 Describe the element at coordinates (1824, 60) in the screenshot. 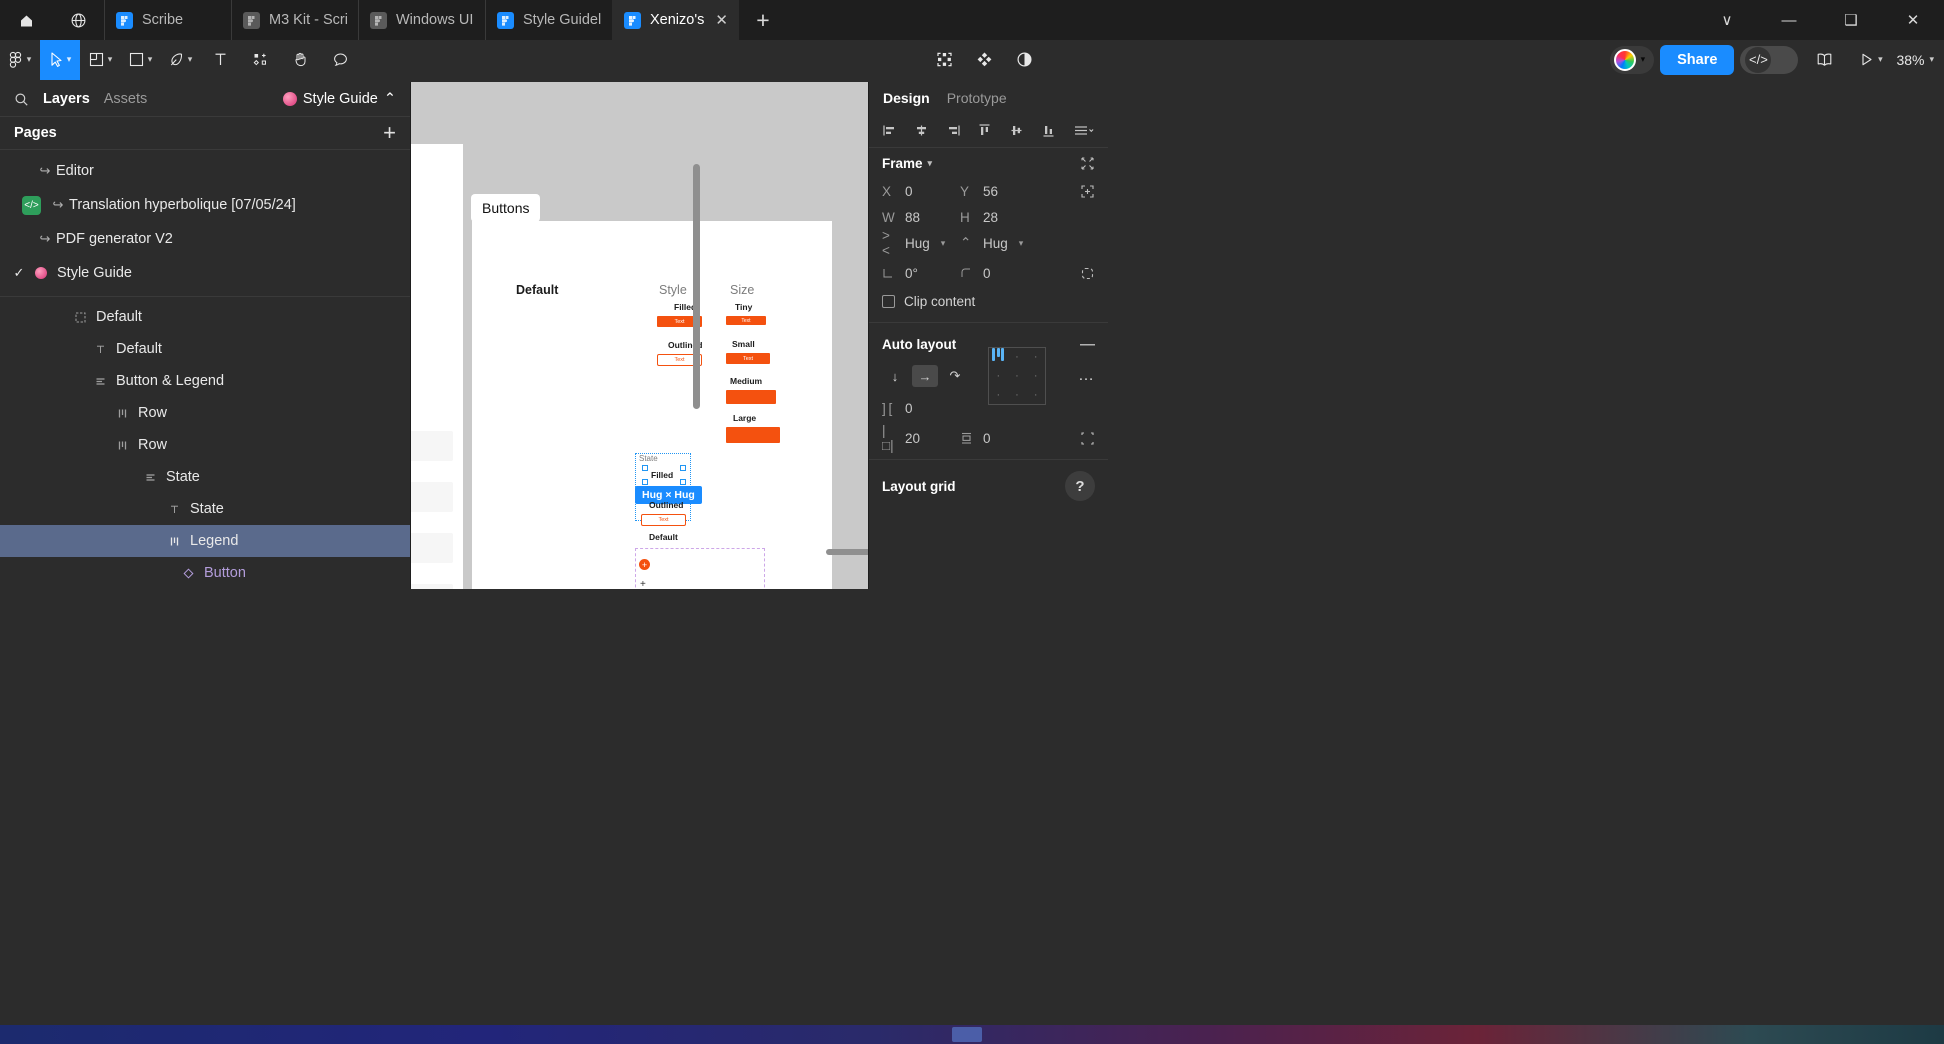

I see `book-icon` at that location.